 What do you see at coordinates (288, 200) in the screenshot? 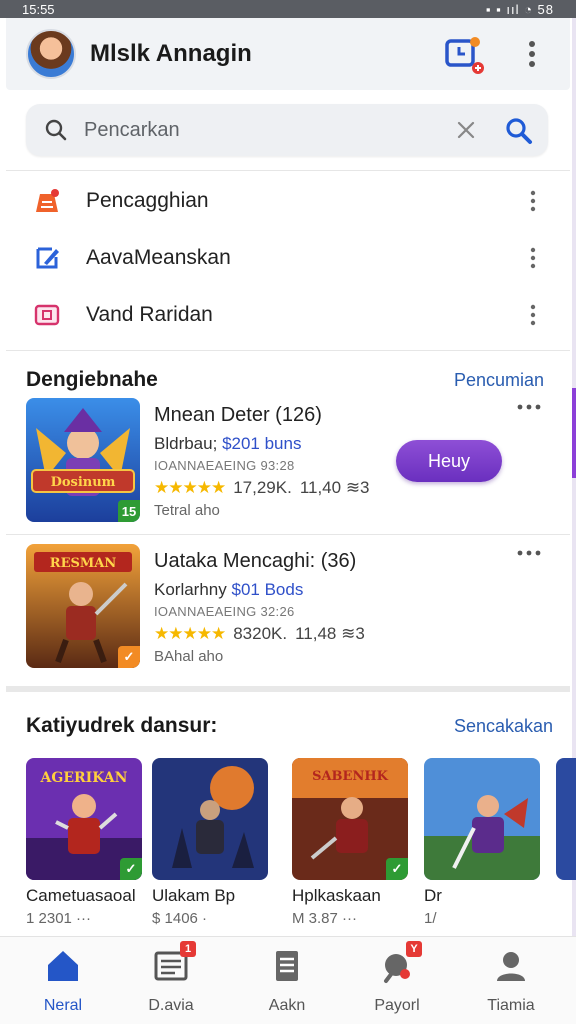
I see `menu-item-pencagghian: Pencagghian` at bounding box center [288, 200].